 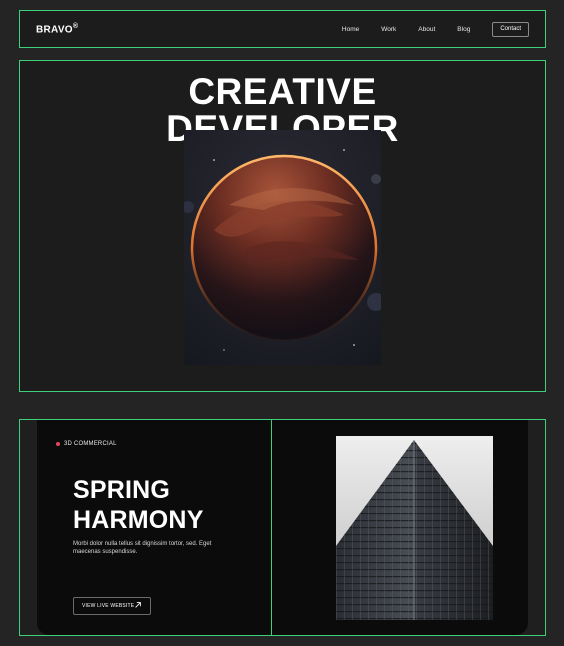 I want to click on brand-name: BRAVO, so click(x=54, y=30).